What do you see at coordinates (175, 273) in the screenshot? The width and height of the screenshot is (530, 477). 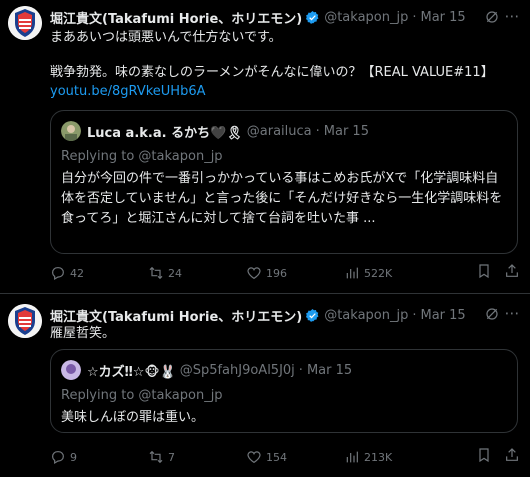 I see `retweet-count: 24` at bounding box center [175, 273].